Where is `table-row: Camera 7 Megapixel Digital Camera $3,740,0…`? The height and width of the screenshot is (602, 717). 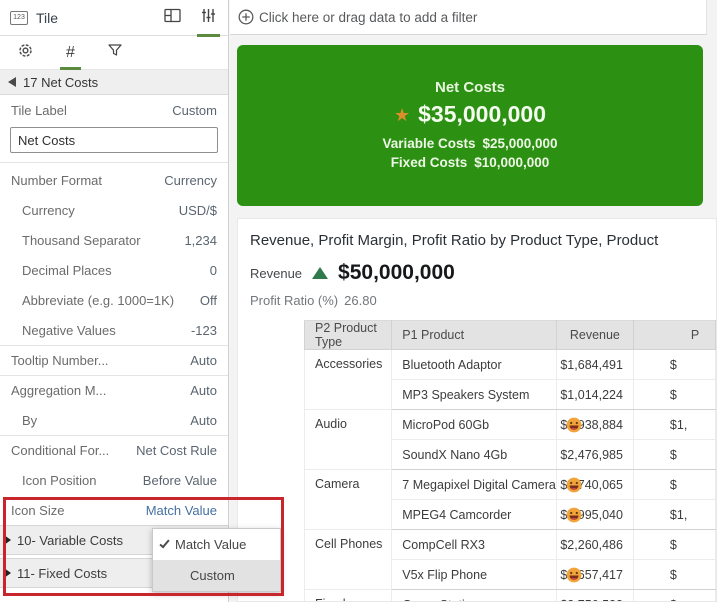
table-row: Camera 7 Megapixel Digital Camera $3,740,0… is located at coordinates (509, 499).